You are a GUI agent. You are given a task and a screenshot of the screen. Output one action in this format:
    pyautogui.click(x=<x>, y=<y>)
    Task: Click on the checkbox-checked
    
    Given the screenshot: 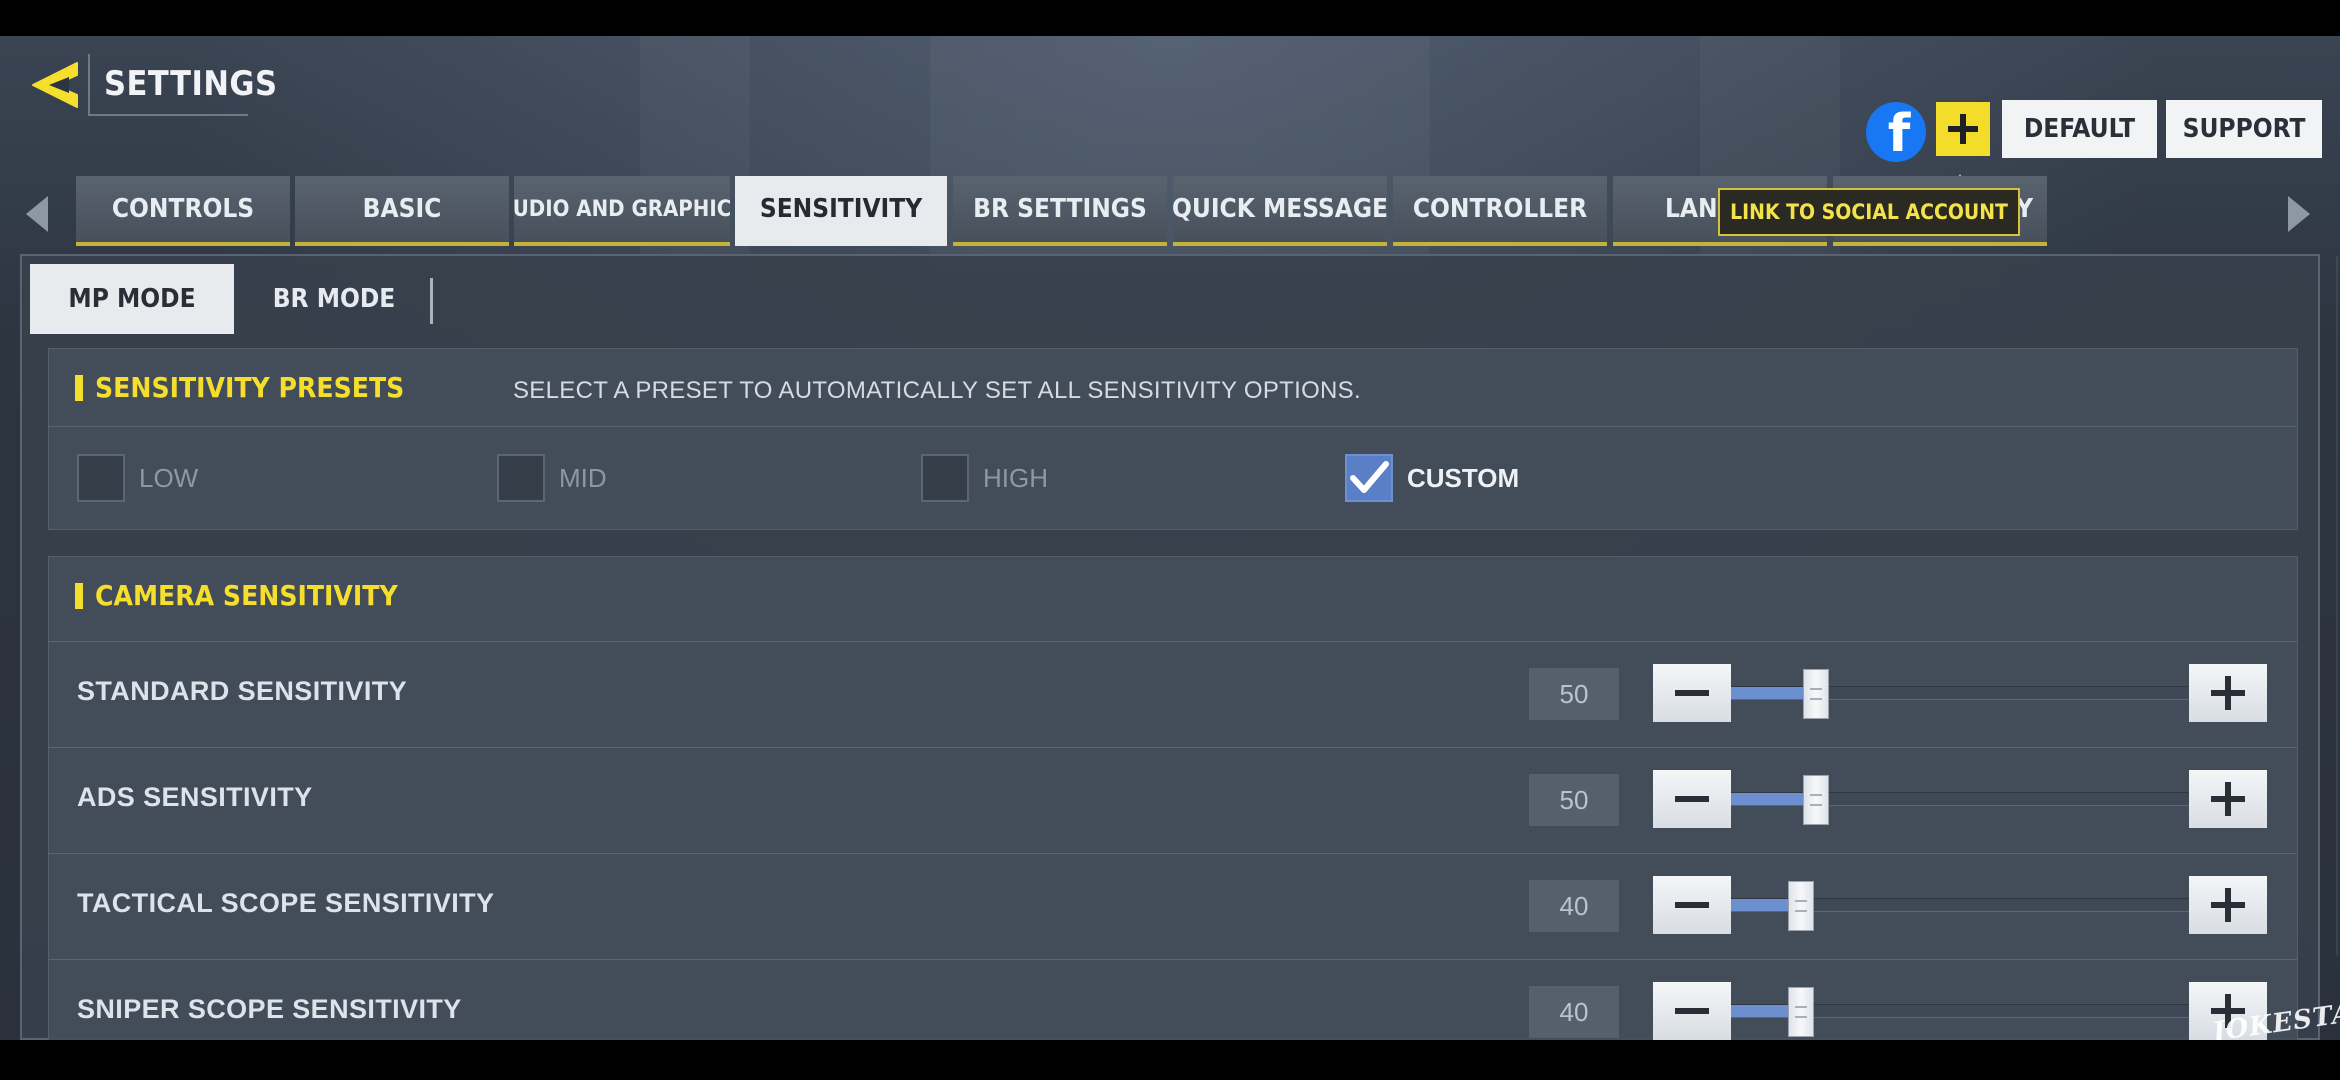 What is the action you would take?
    pyautogui.click(x=1369, y=478)
    